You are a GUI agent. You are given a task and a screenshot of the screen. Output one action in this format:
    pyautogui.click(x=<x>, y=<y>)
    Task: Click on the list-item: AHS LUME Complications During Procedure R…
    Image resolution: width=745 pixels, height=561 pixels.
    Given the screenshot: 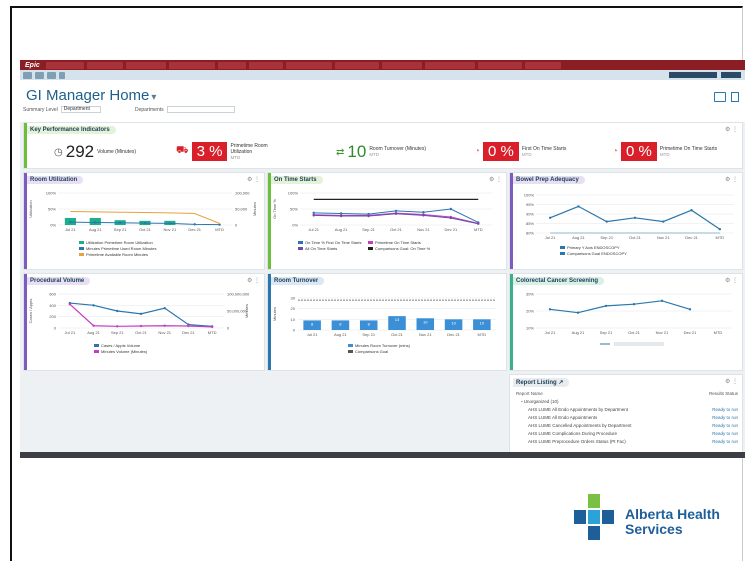 What is the action you would take?
    pyautogui.click(x=627, y=433)
    